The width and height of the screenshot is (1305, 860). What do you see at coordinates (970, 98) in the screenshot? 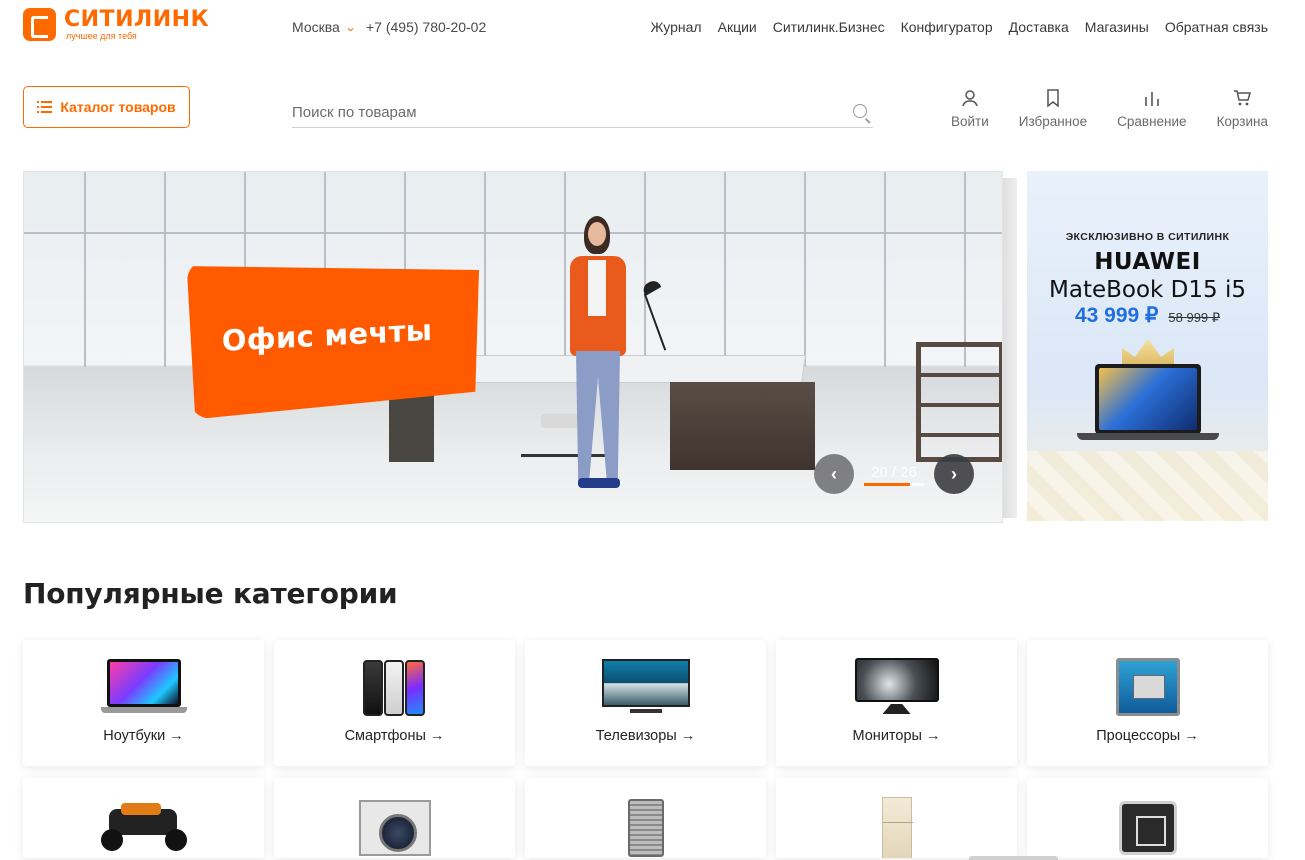
I see `user-icon` at bounding box center [970, 98].